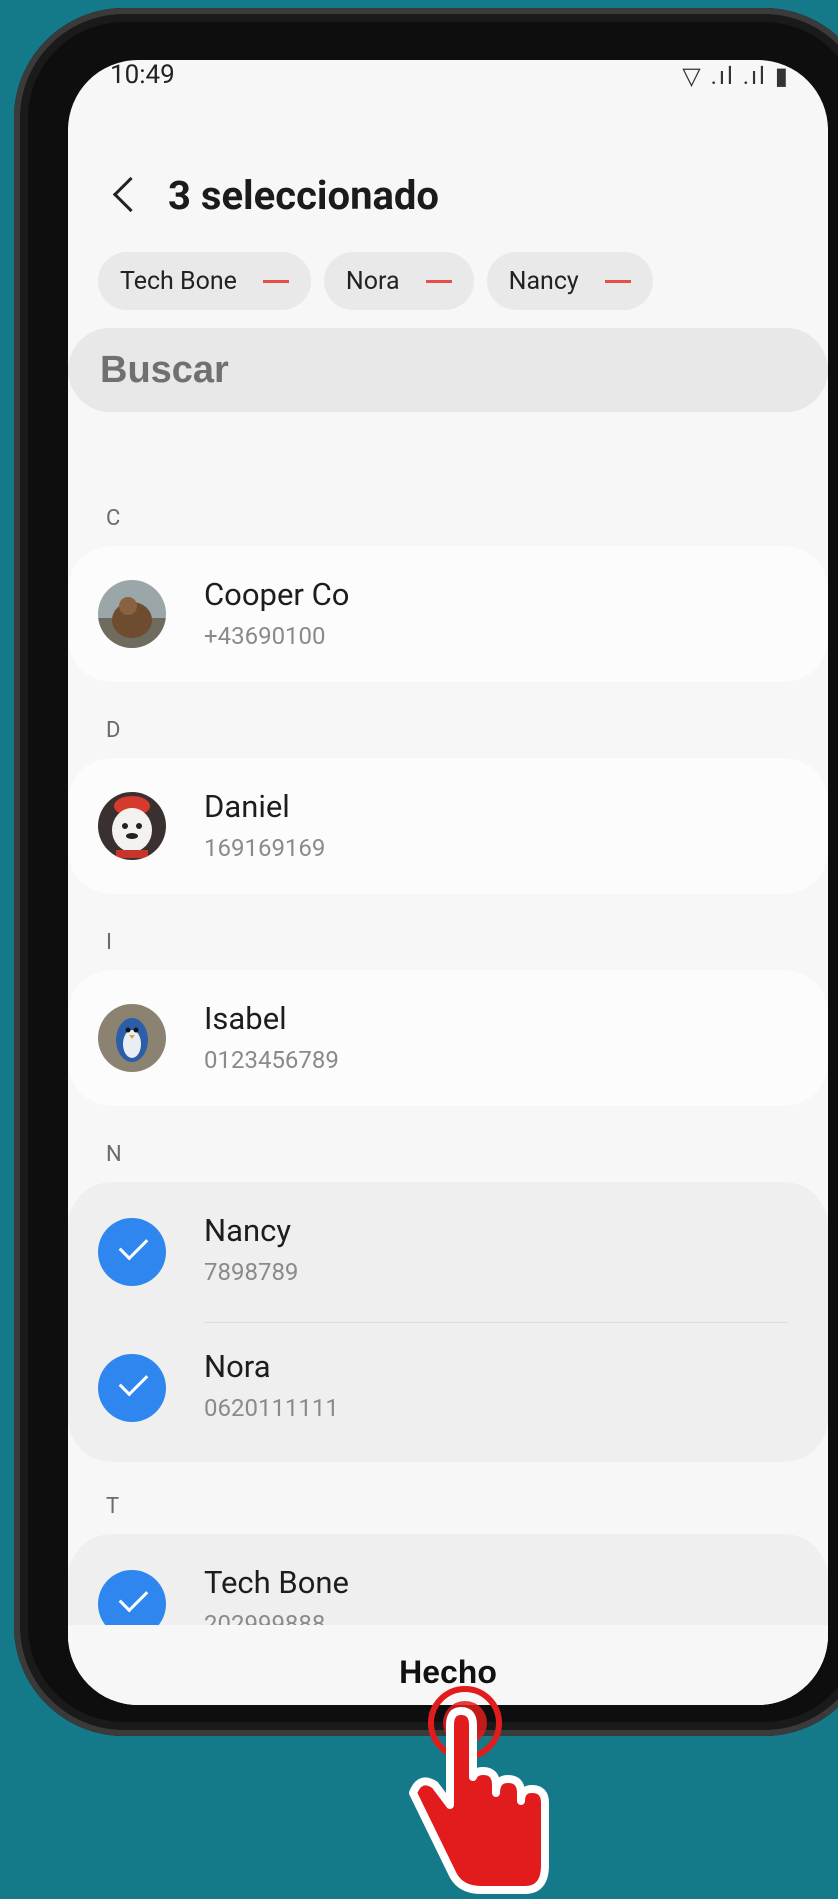 The width and height of the screenshot is (838, 1899). I want to click on contact-phone: 169169169, so click(265, 848).